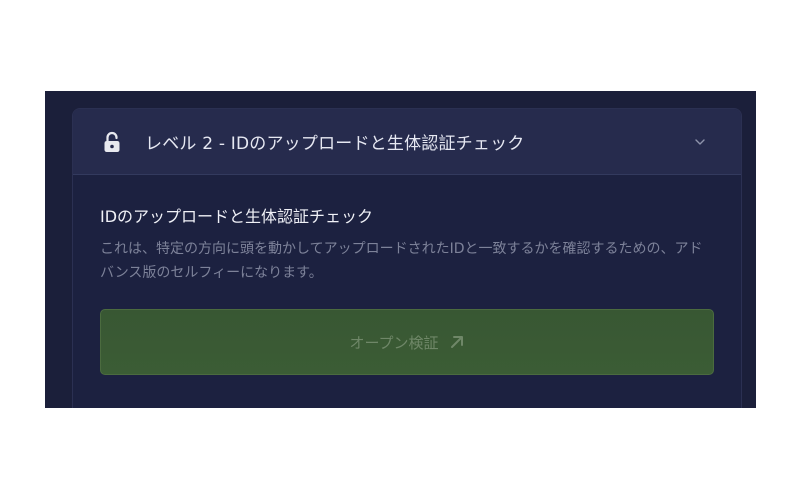 This screenshot has width=800, height=500. I want to click on section-title: IDのアップロードと生体認証チェック, so click(237, 216).